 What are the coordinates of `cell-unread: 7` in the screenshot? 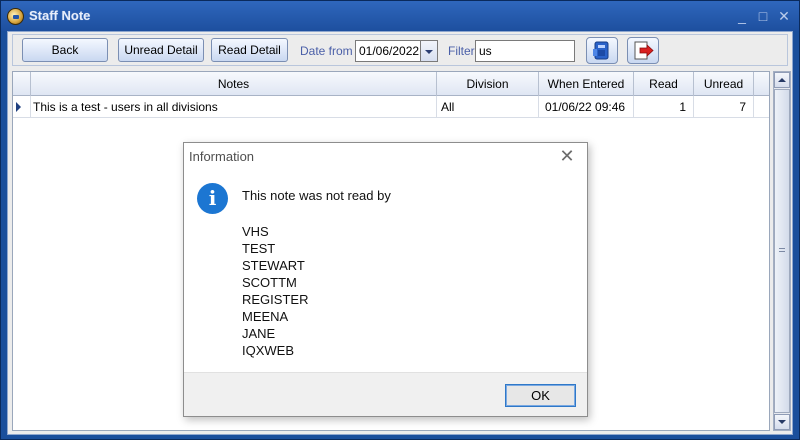 It's located at (724, 107).